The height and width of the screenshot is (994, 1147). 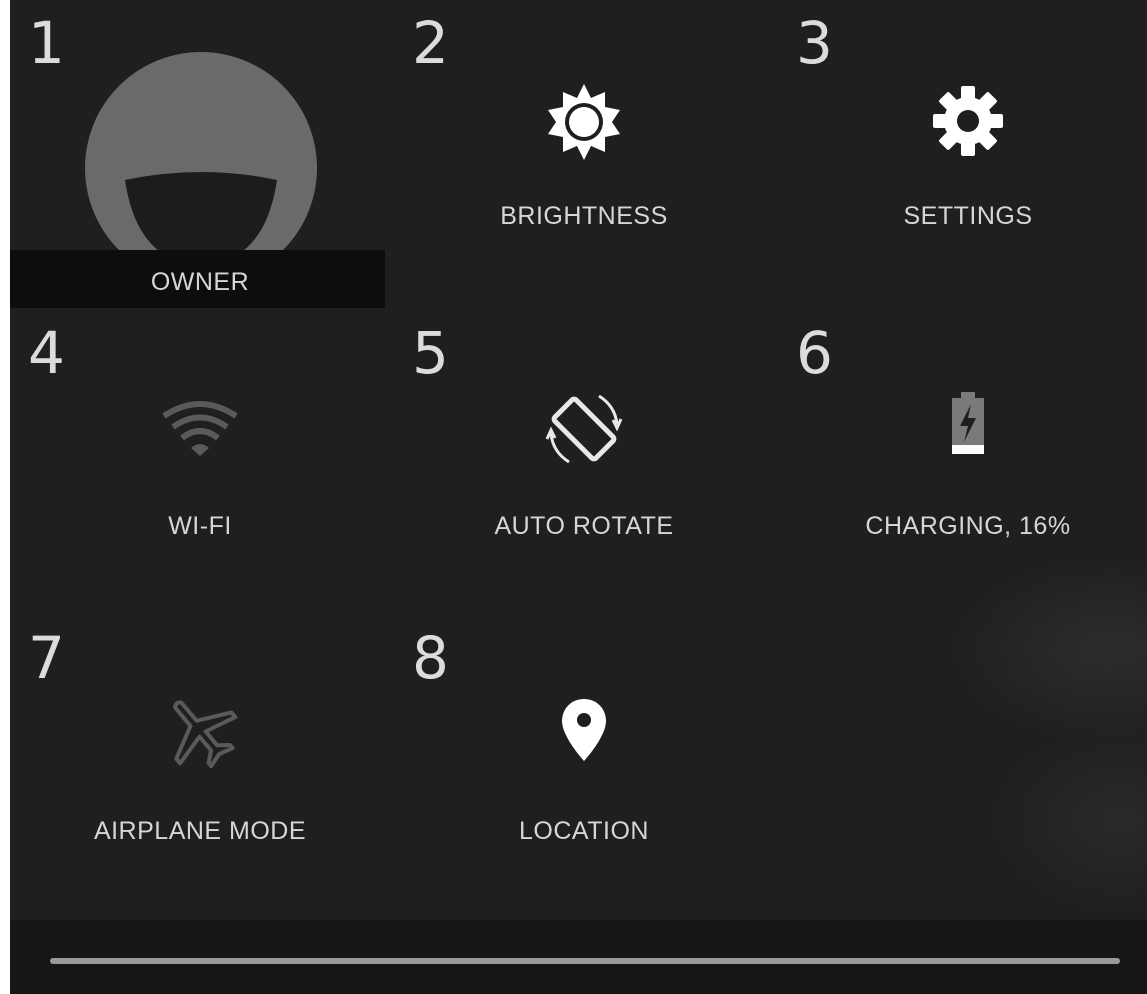 What do you see at coordinates (200, 733) in the screenshot?
I see `airplane-icon` at bounding box center [200, 733].